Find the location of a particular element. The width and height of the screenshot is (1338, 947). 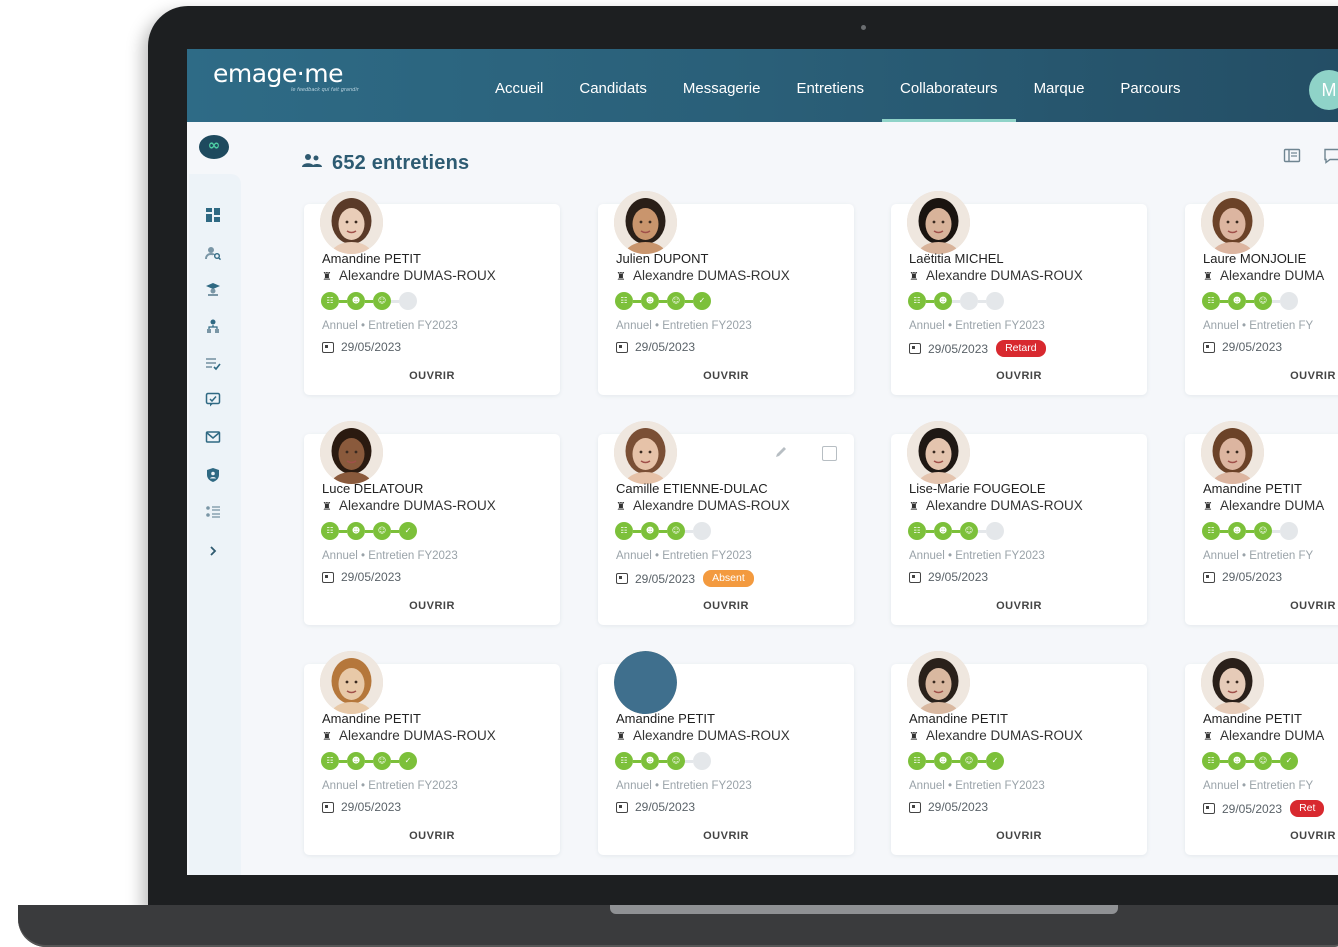

pencil-icon is located at coordinates (782, 453).